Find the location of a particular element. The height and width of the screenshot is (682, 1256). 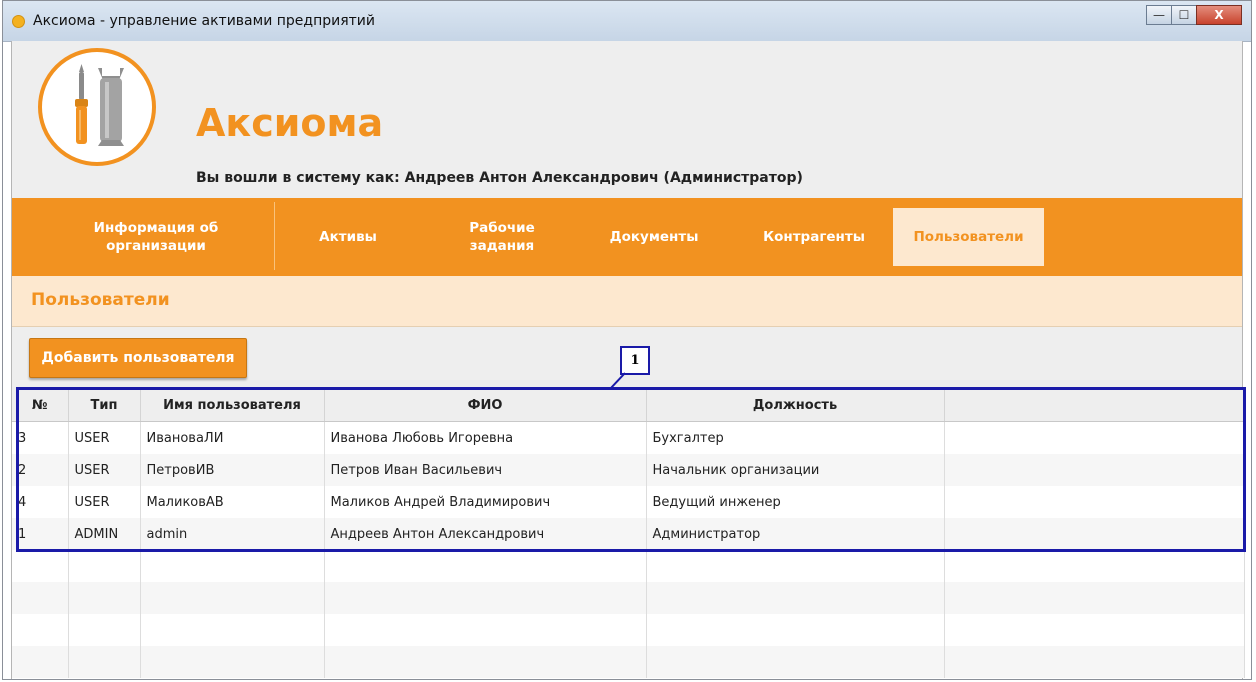

screwdriver-wrench-icon is located at coordinates (99, 105).